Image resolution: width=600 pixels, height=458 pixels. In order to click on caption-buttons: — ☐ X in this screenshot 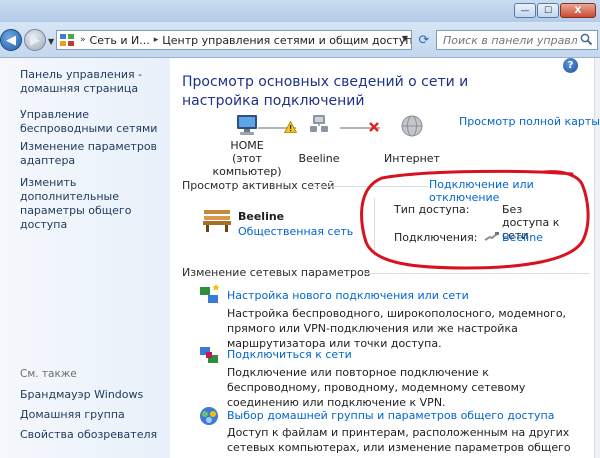, I will do `click(555, 10)`.